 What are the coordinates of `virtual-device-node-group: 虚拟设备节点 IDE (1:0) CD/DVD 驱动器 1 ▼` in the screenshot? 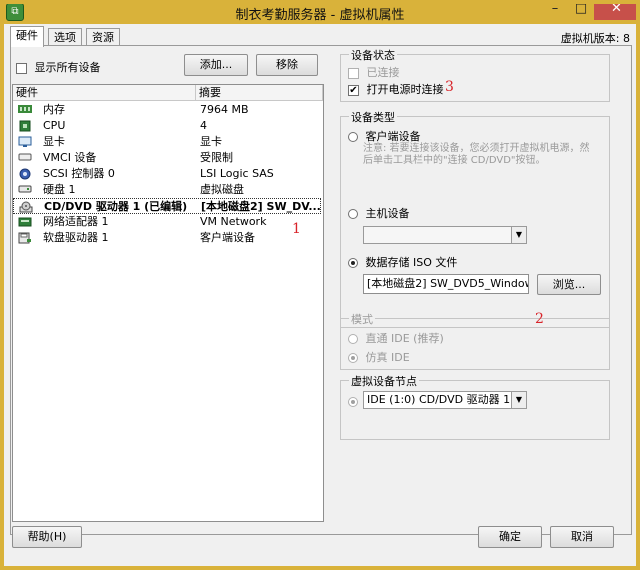 It's located at (475, 406).